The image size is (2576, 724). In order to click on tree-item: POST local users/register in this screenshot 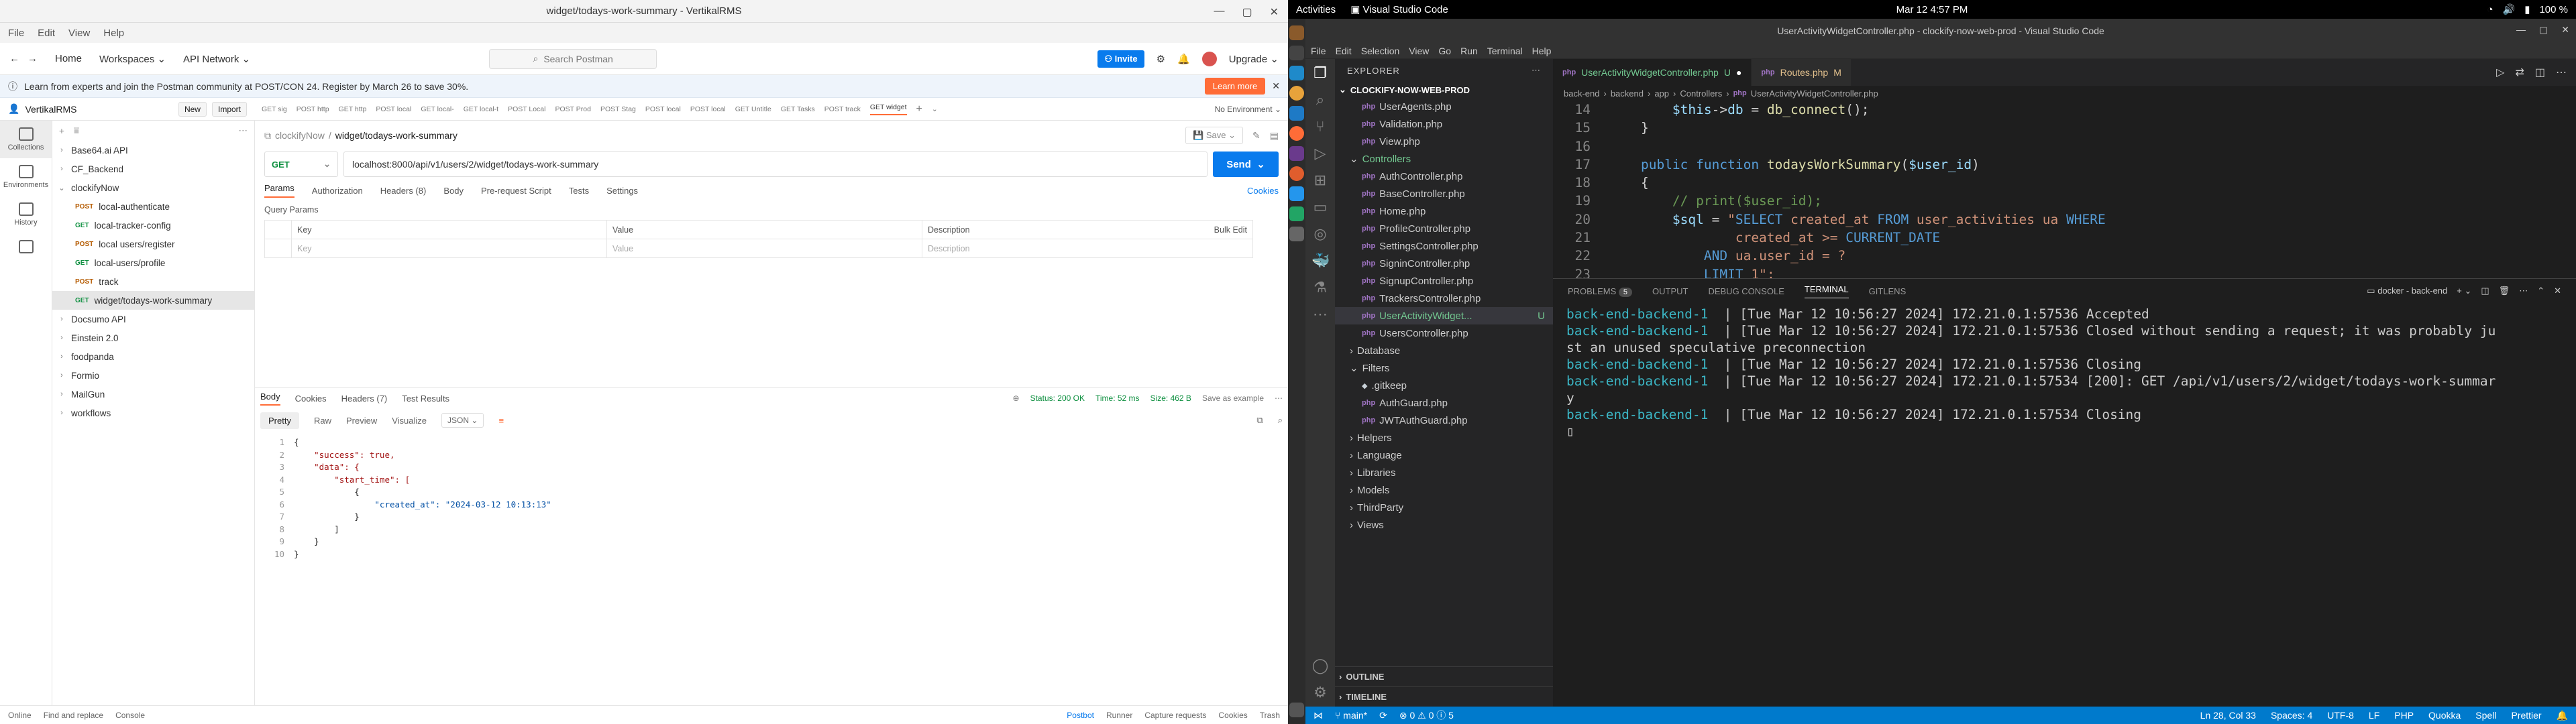, I will do `click(153, 244)`.